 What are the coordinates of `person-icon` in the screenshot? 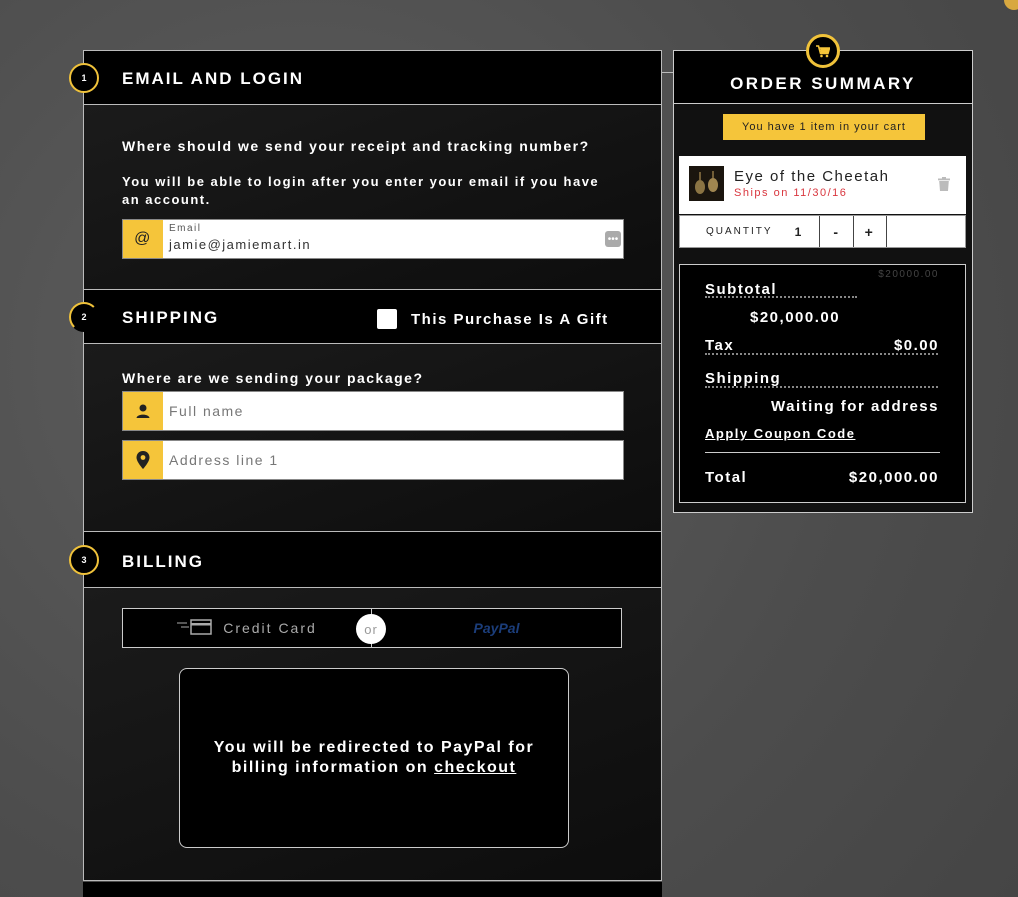 It's located at (143, 411).